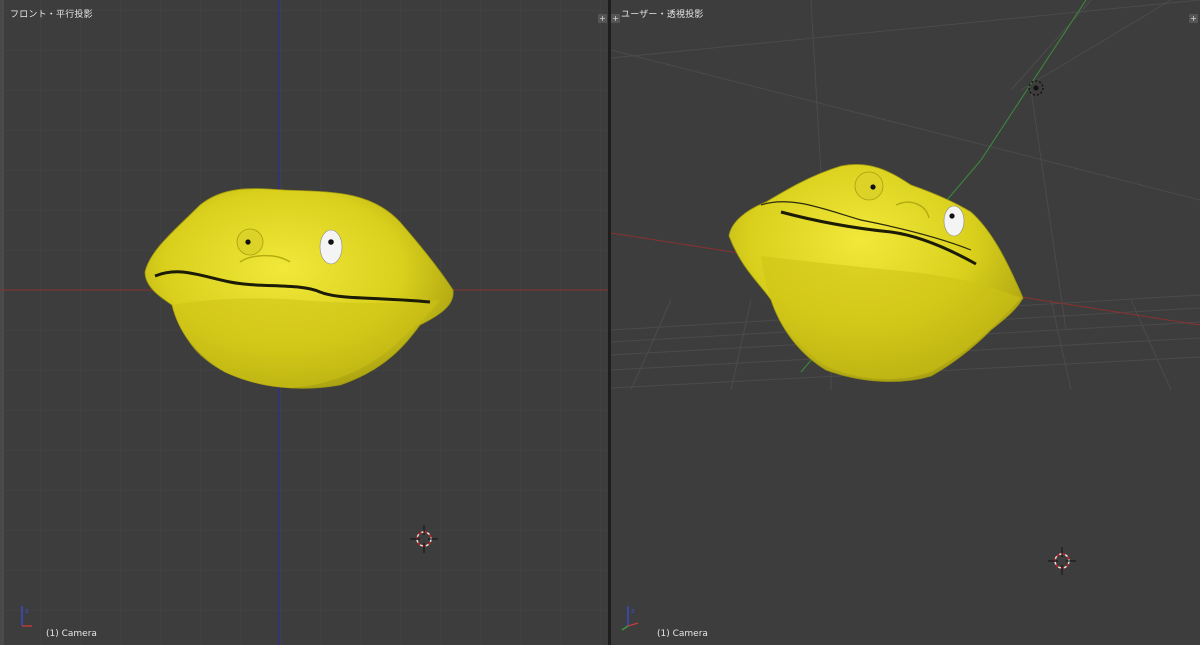  What do you see at coordinates (630, 618) in the screenshot?
I see `axis-gizmo-icon: z` at bounding box center [630, 618].